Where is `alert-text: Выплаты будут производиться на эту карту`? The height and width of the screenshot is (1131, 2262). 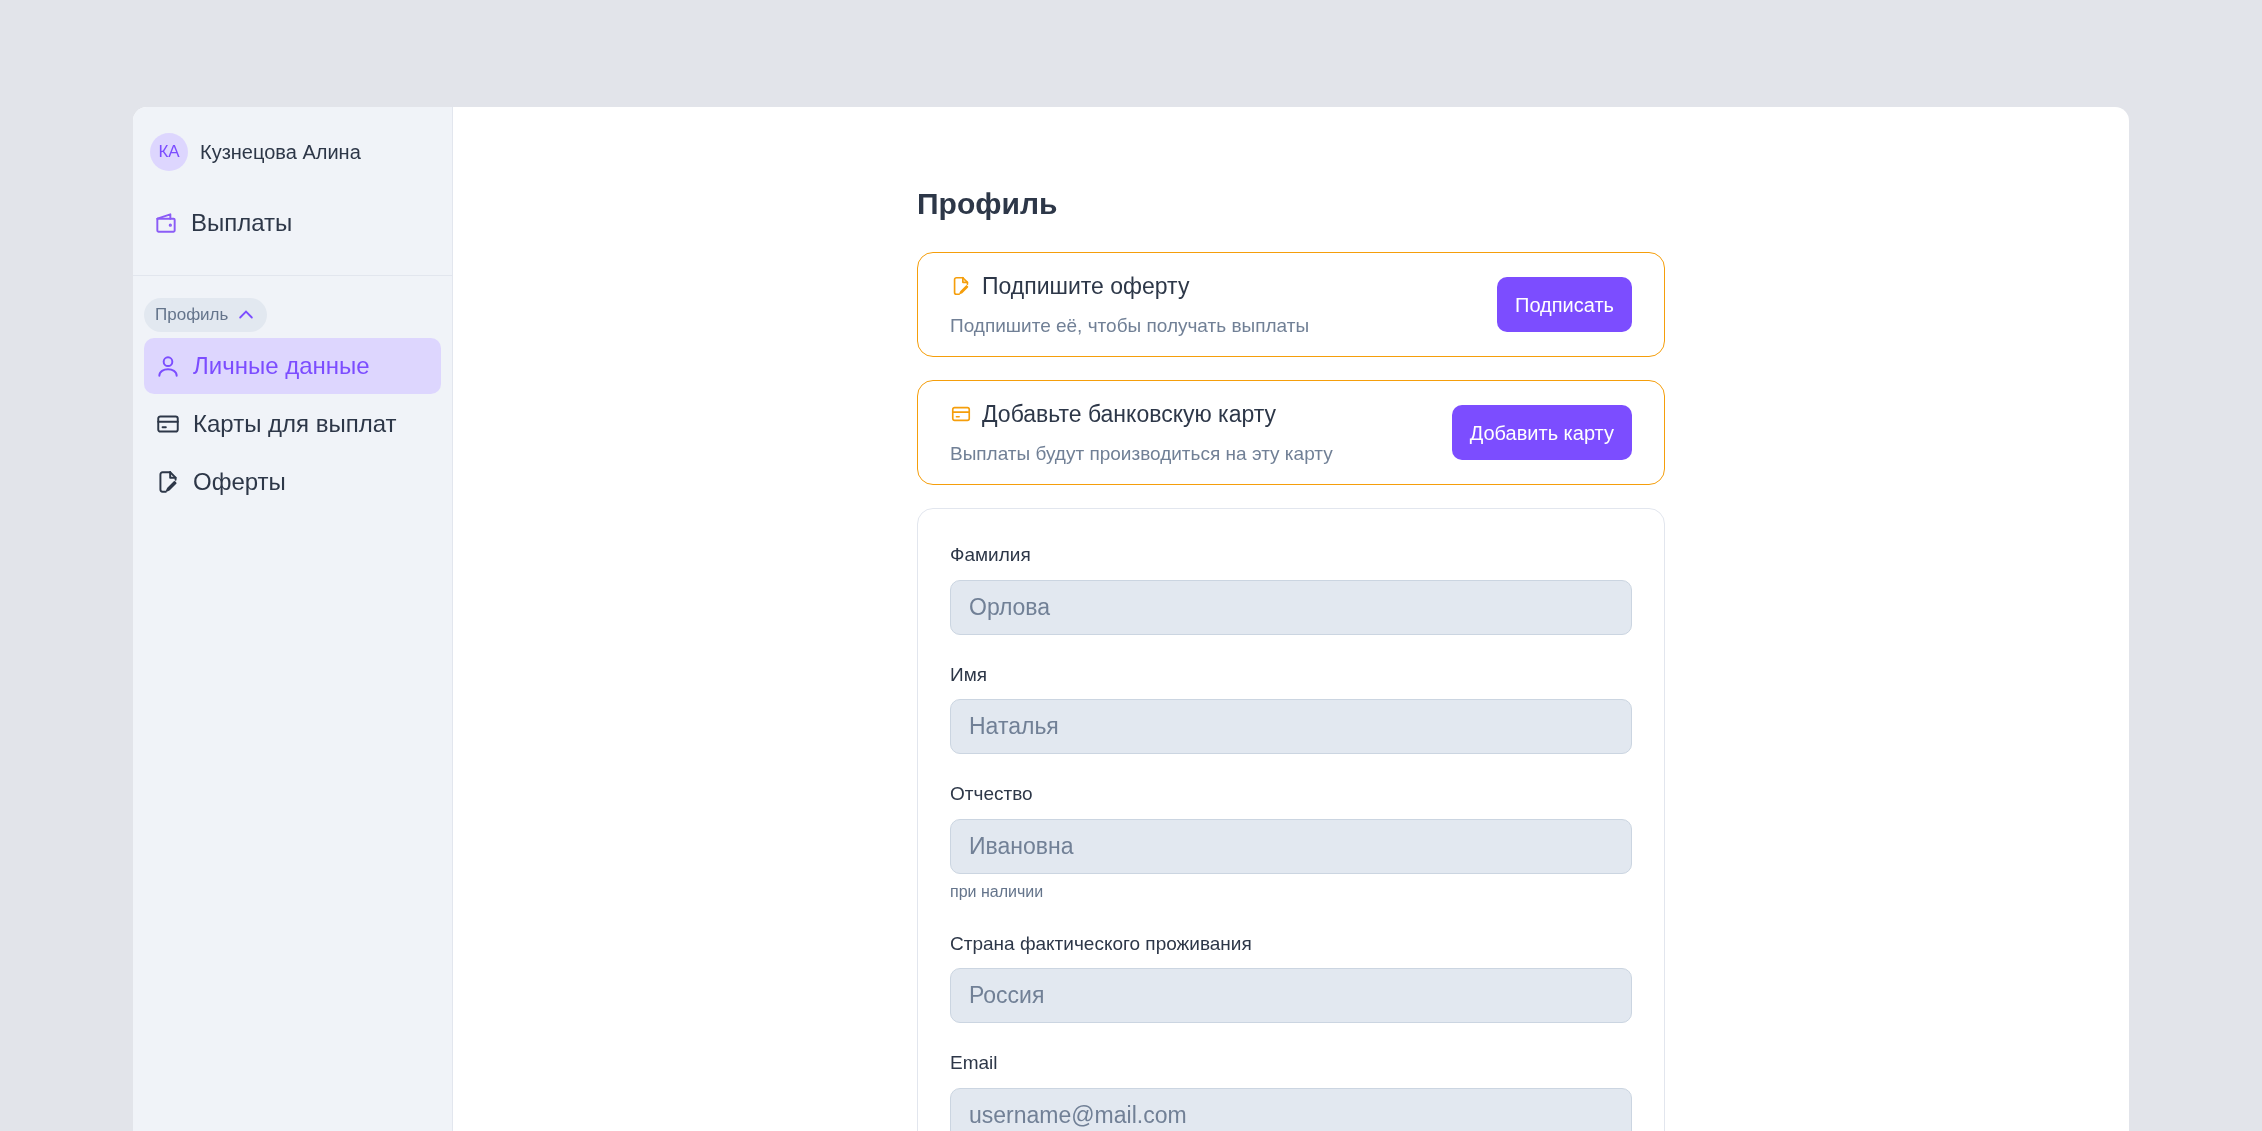
alert-text: Выплаты будут производиться на эту карту is located at coordinates (1141, 453).